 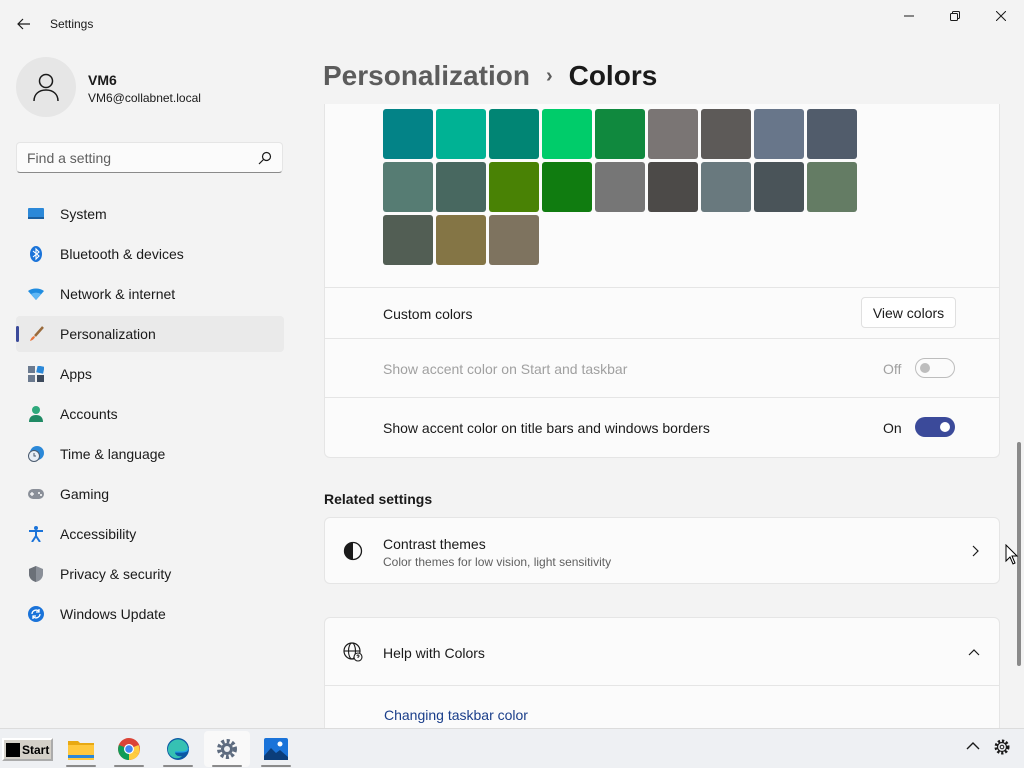 I want to click on close-button, so click(x=1001, y=16).